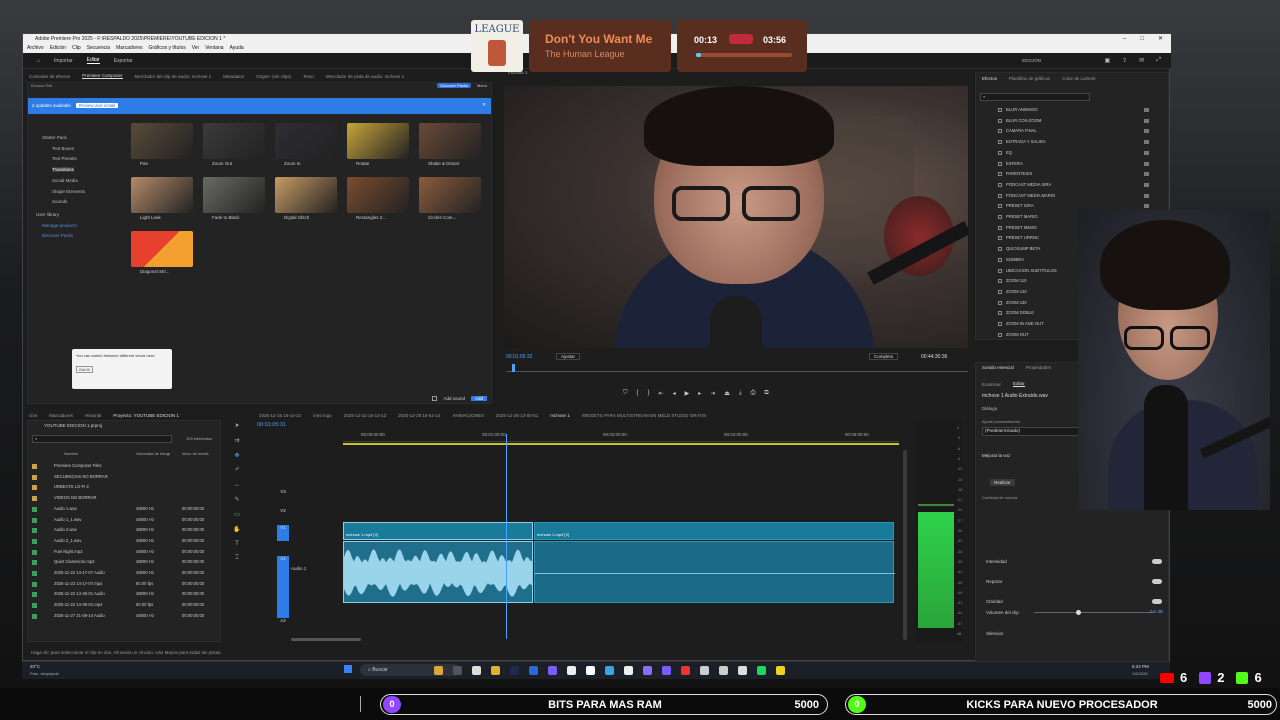 The width and height of the screenshot is (1280, 720). Describe the element at coordinates (57, 235) in the screenshot. I see `tree-item: Discover Packs` at that location.